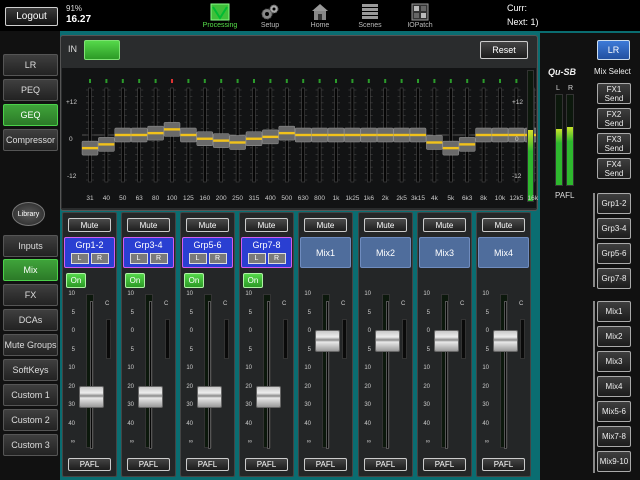 This screenshot has width=640, height=480. Describe the element at coordinates (325, 252) in the screenshot. I see `mix-name-button: Mix1` at that location.